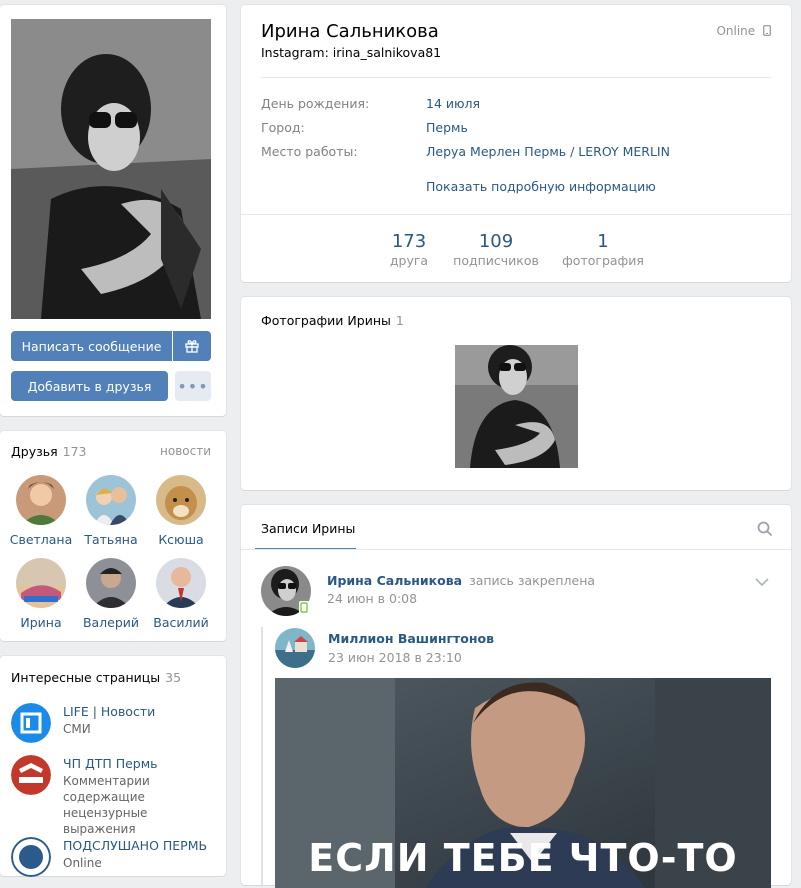  I want to click on life-logo-icon, so click(31, 723).